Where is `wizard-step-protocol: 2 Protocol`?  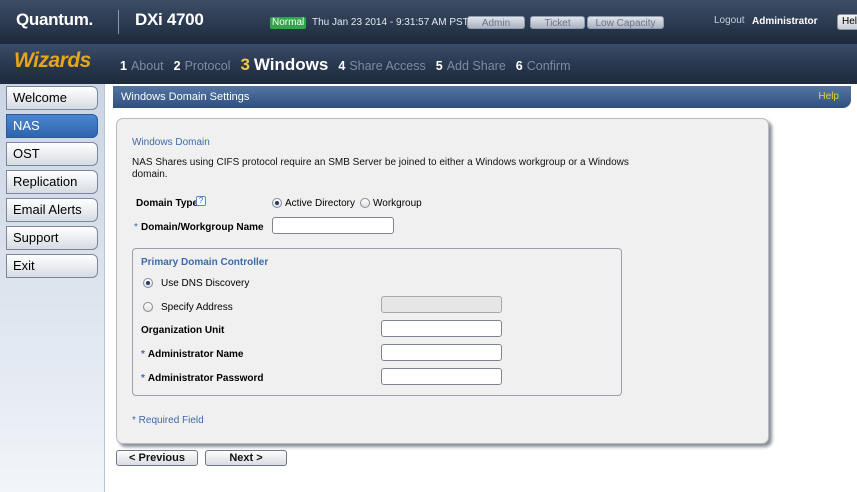 wizard-step-protocol: 2 Protocol is located at coordinates (202, 66).